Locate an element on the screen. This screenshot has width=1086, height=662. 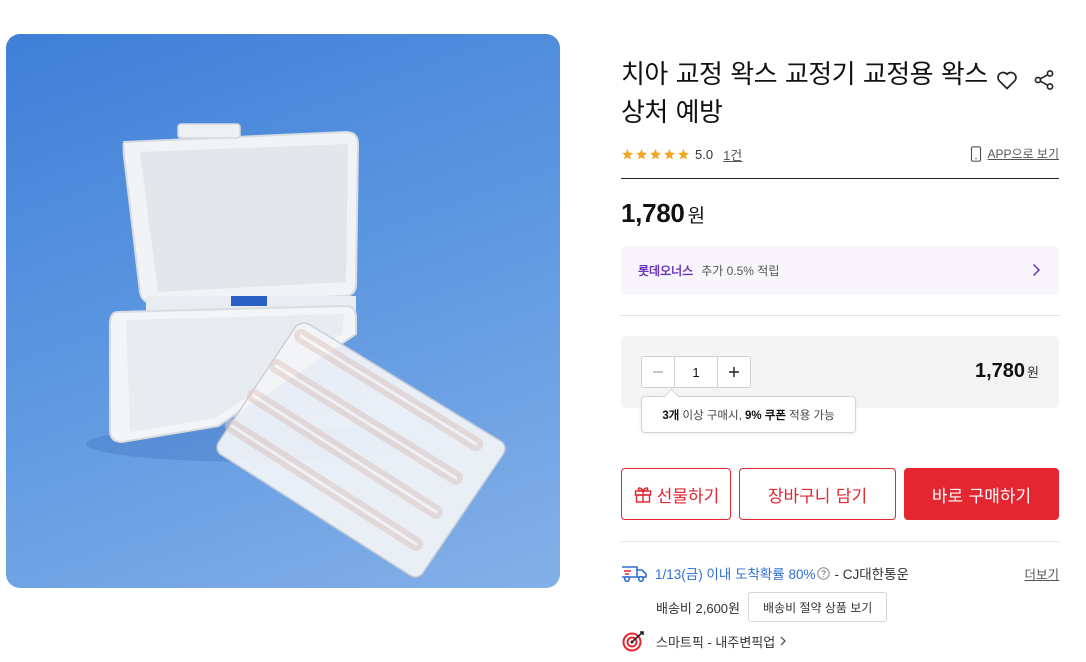
phone-icon is located at coordinates (976, 153).